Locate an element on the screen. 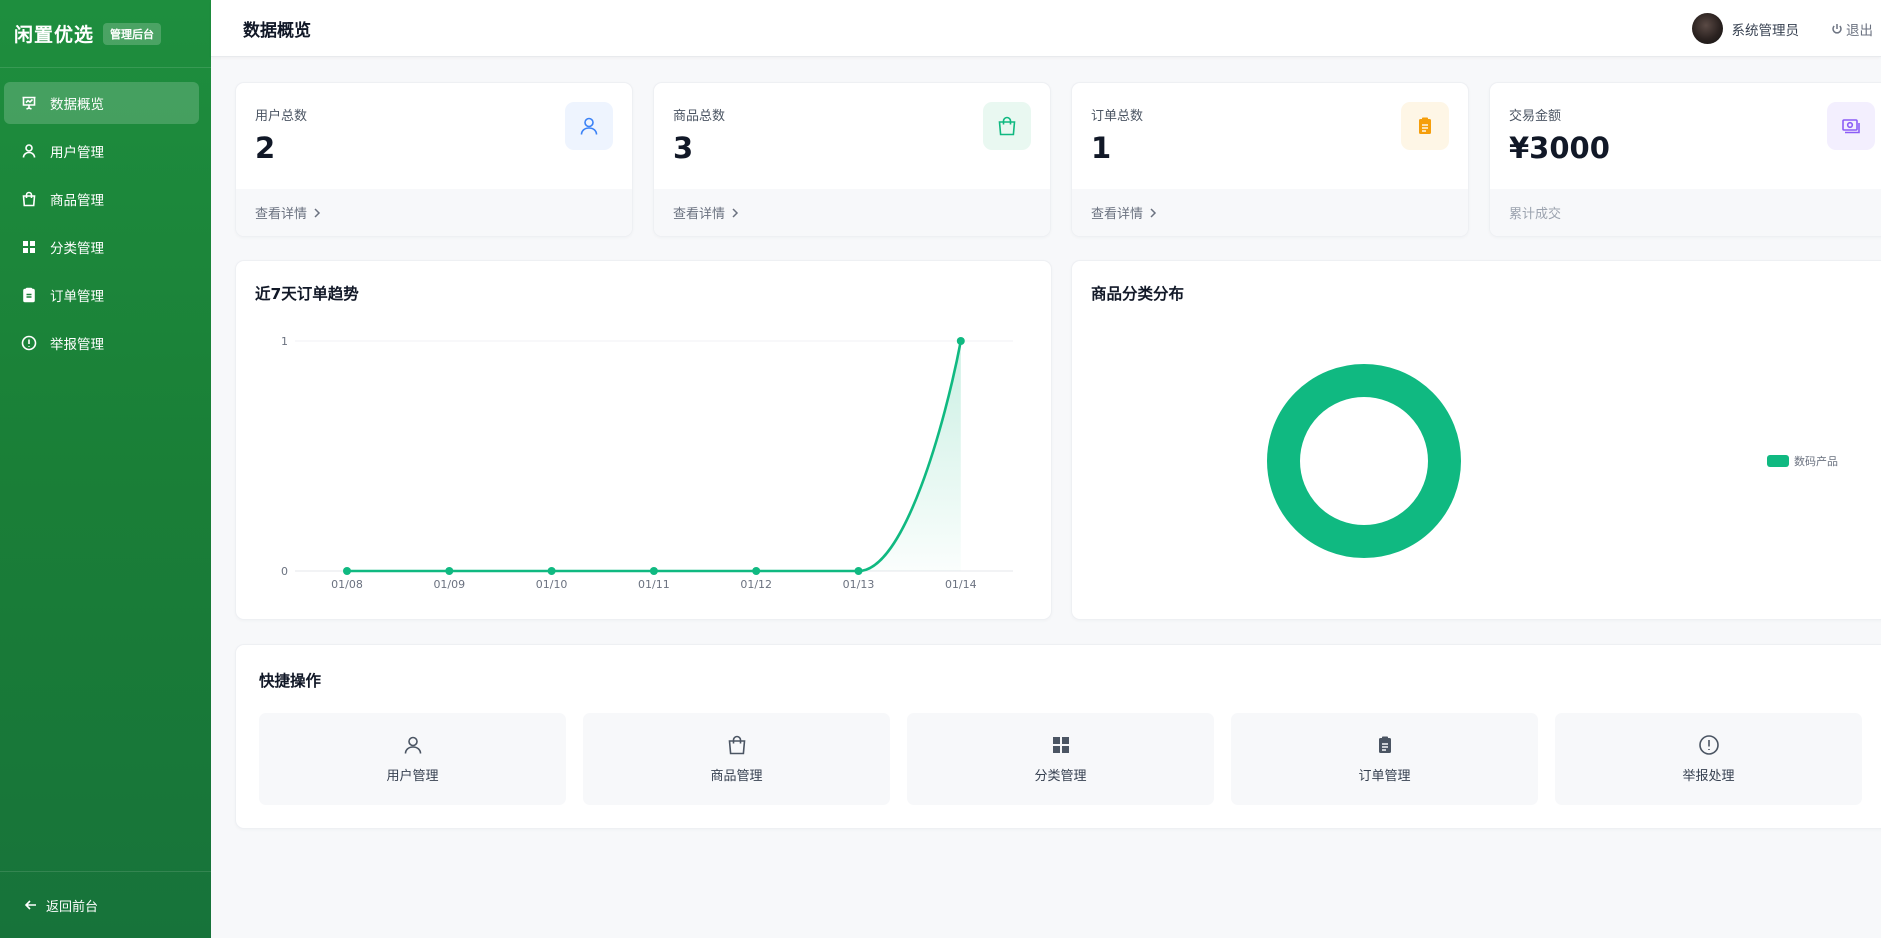  stat-label: 交易金额 is located at coordinates (1535, 116).